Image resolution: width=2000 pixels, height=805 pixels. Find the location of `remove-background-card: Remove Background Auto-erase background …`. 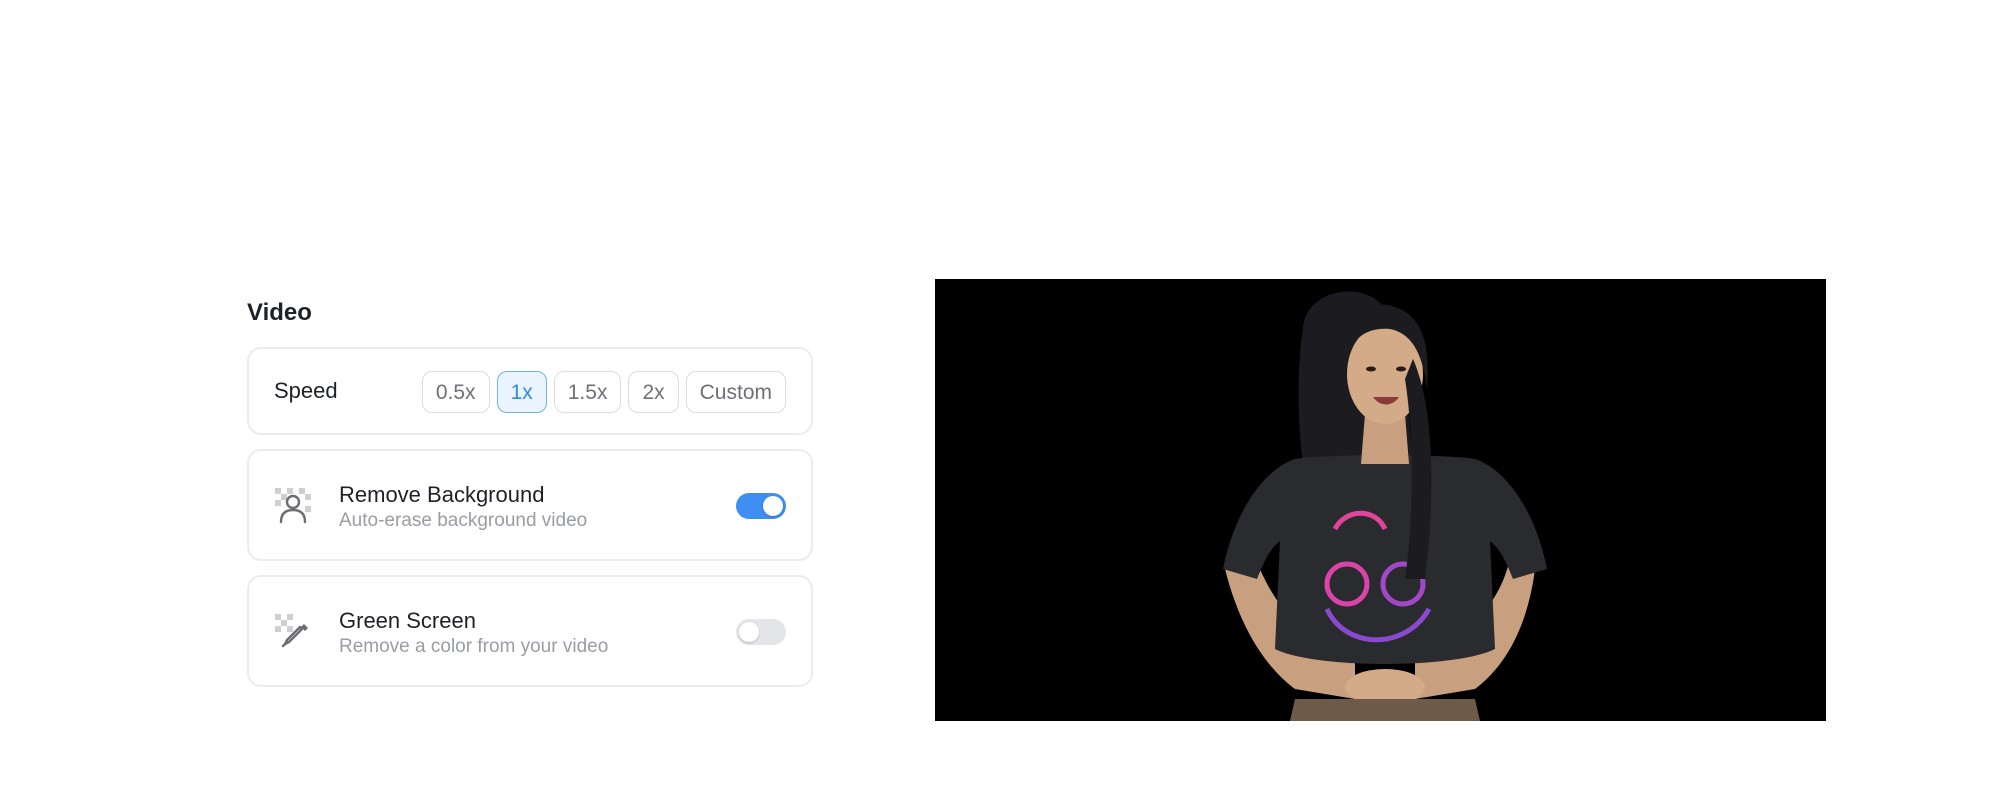

remove-background-card: Remove Background Auto-erase background … is located at coordinates (530, 505).